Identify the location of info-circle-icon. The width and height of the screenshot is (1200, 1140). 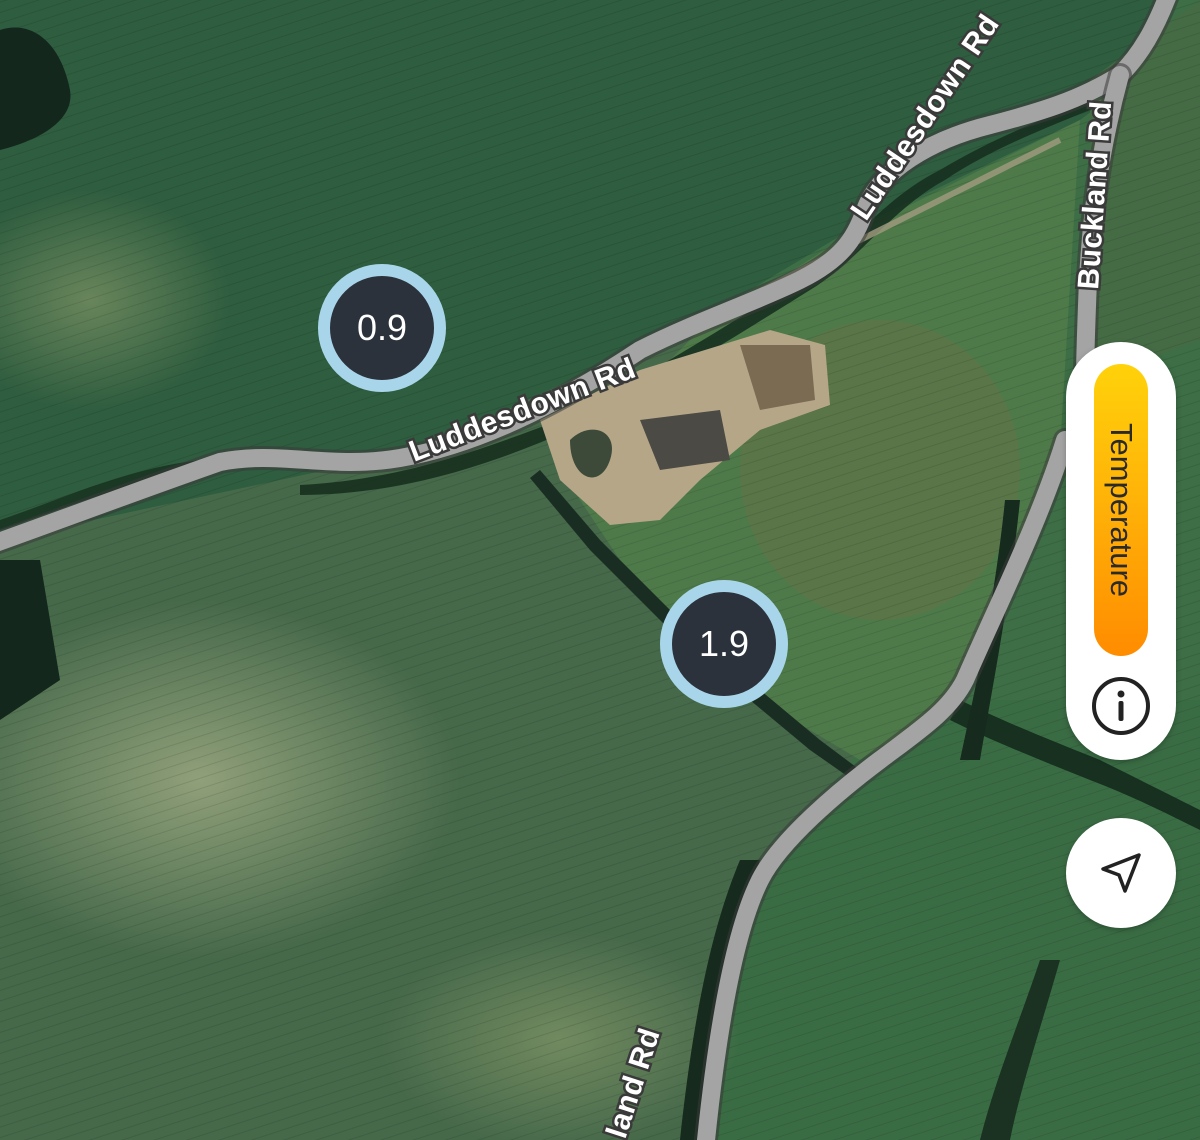
(1121, 706).